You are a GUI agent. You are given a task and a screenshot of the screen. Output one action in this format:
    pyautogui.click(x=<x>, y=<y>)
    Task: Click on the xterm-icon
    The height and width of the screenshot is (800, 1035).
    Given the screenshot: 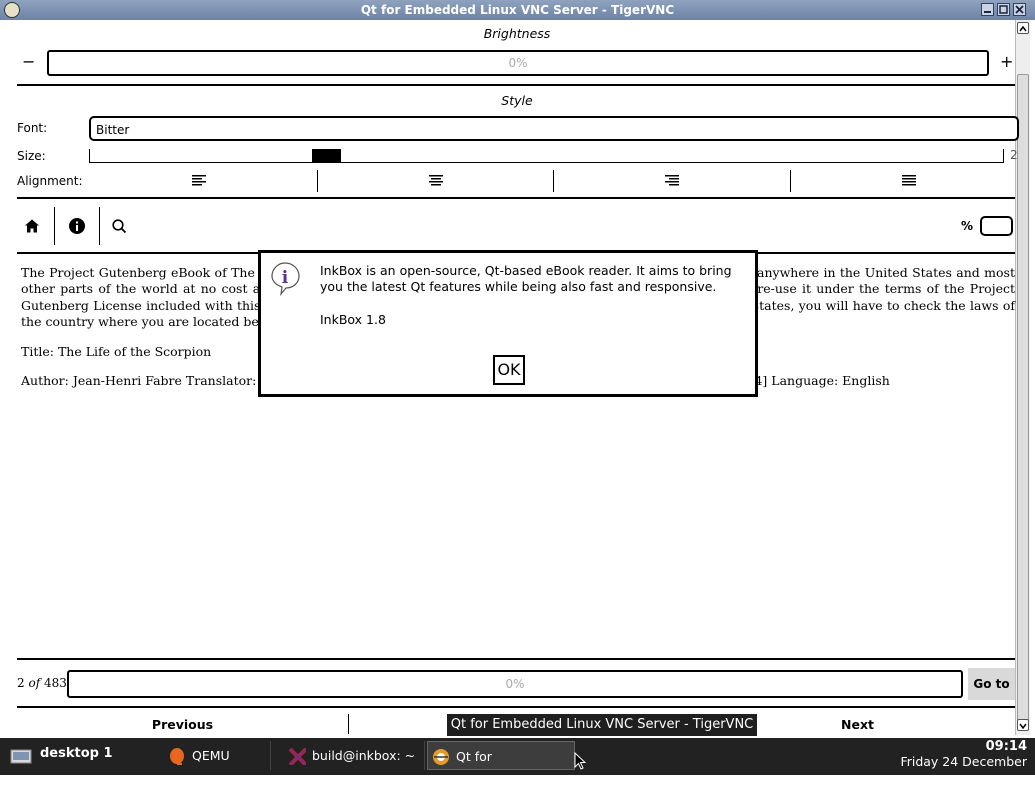 What is the action you would take?
    pyautogui.click(x=297, y=756)
    